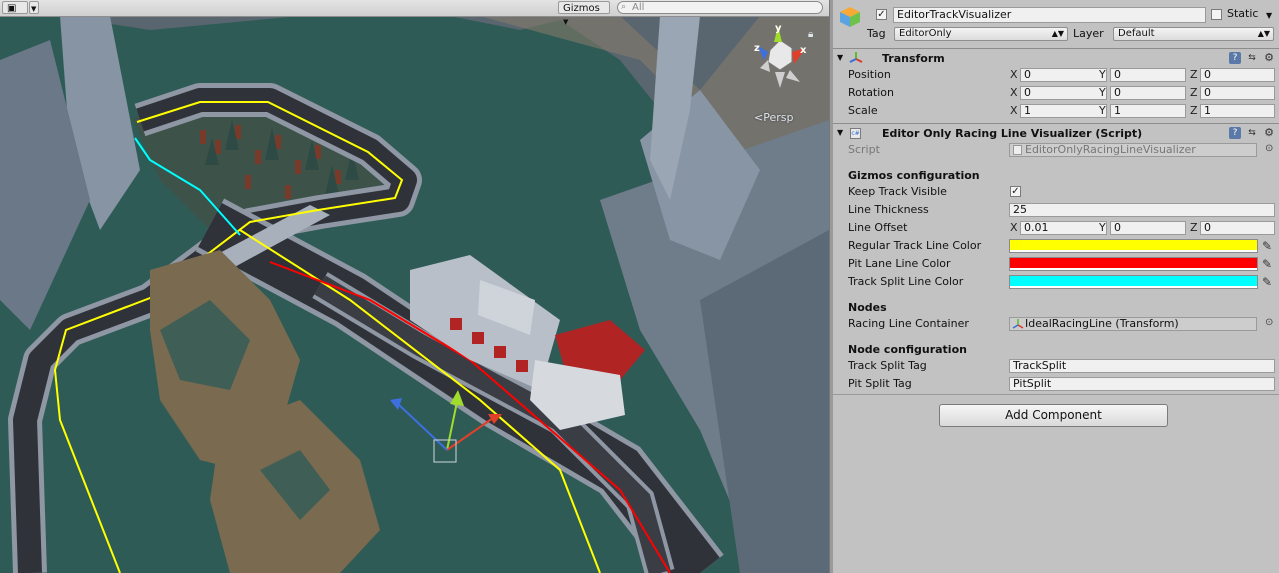 The image size is (1279, 573). Describe the element at coordinates (864, 149) in the screenshot. I see `script-label: Script` at that location.